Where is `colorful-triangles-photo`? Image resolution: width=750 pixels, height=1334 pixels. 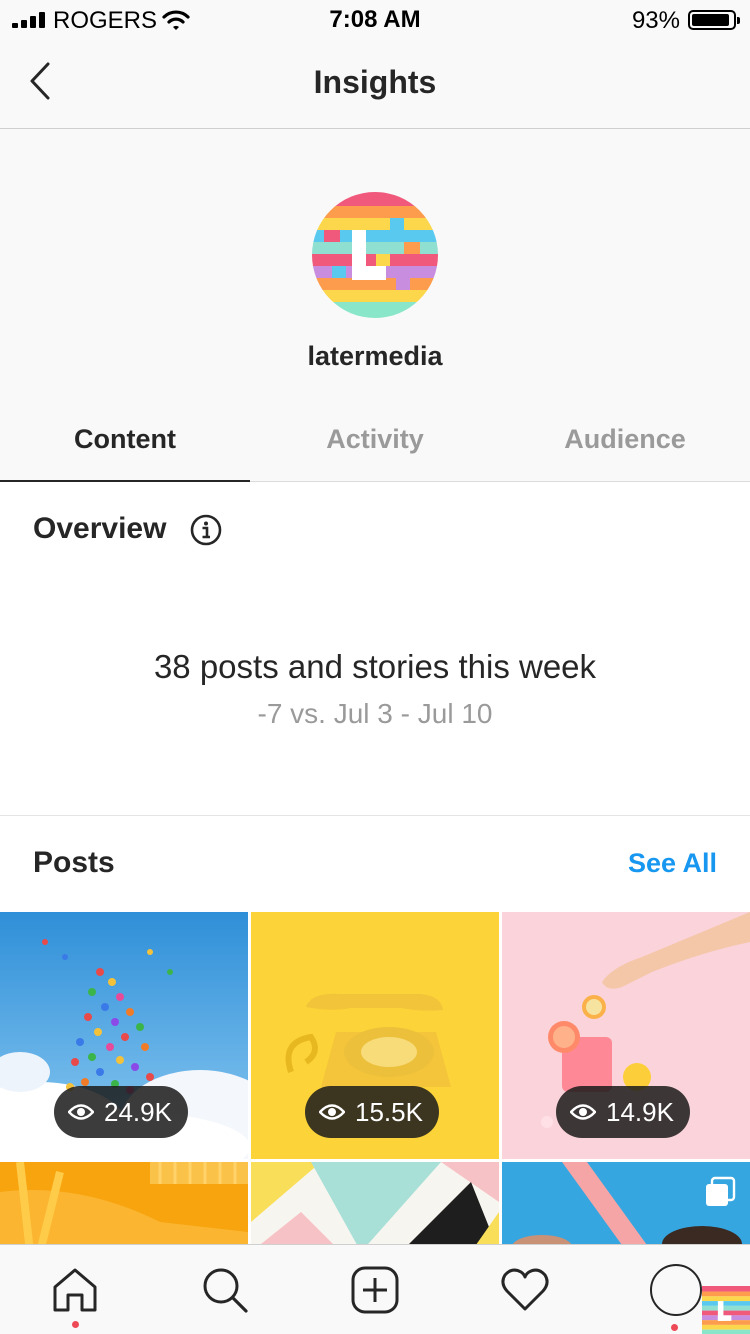 colorful-triangles-photo is located at coordinates (375, 1203).